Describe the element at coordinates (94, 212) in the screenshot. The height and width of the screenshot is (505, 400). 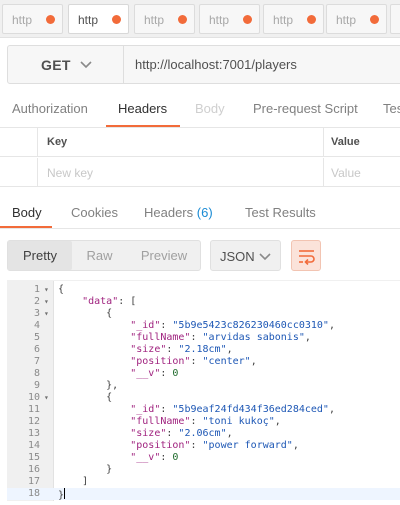
I see `tab-cookies: Cookies` at that location.